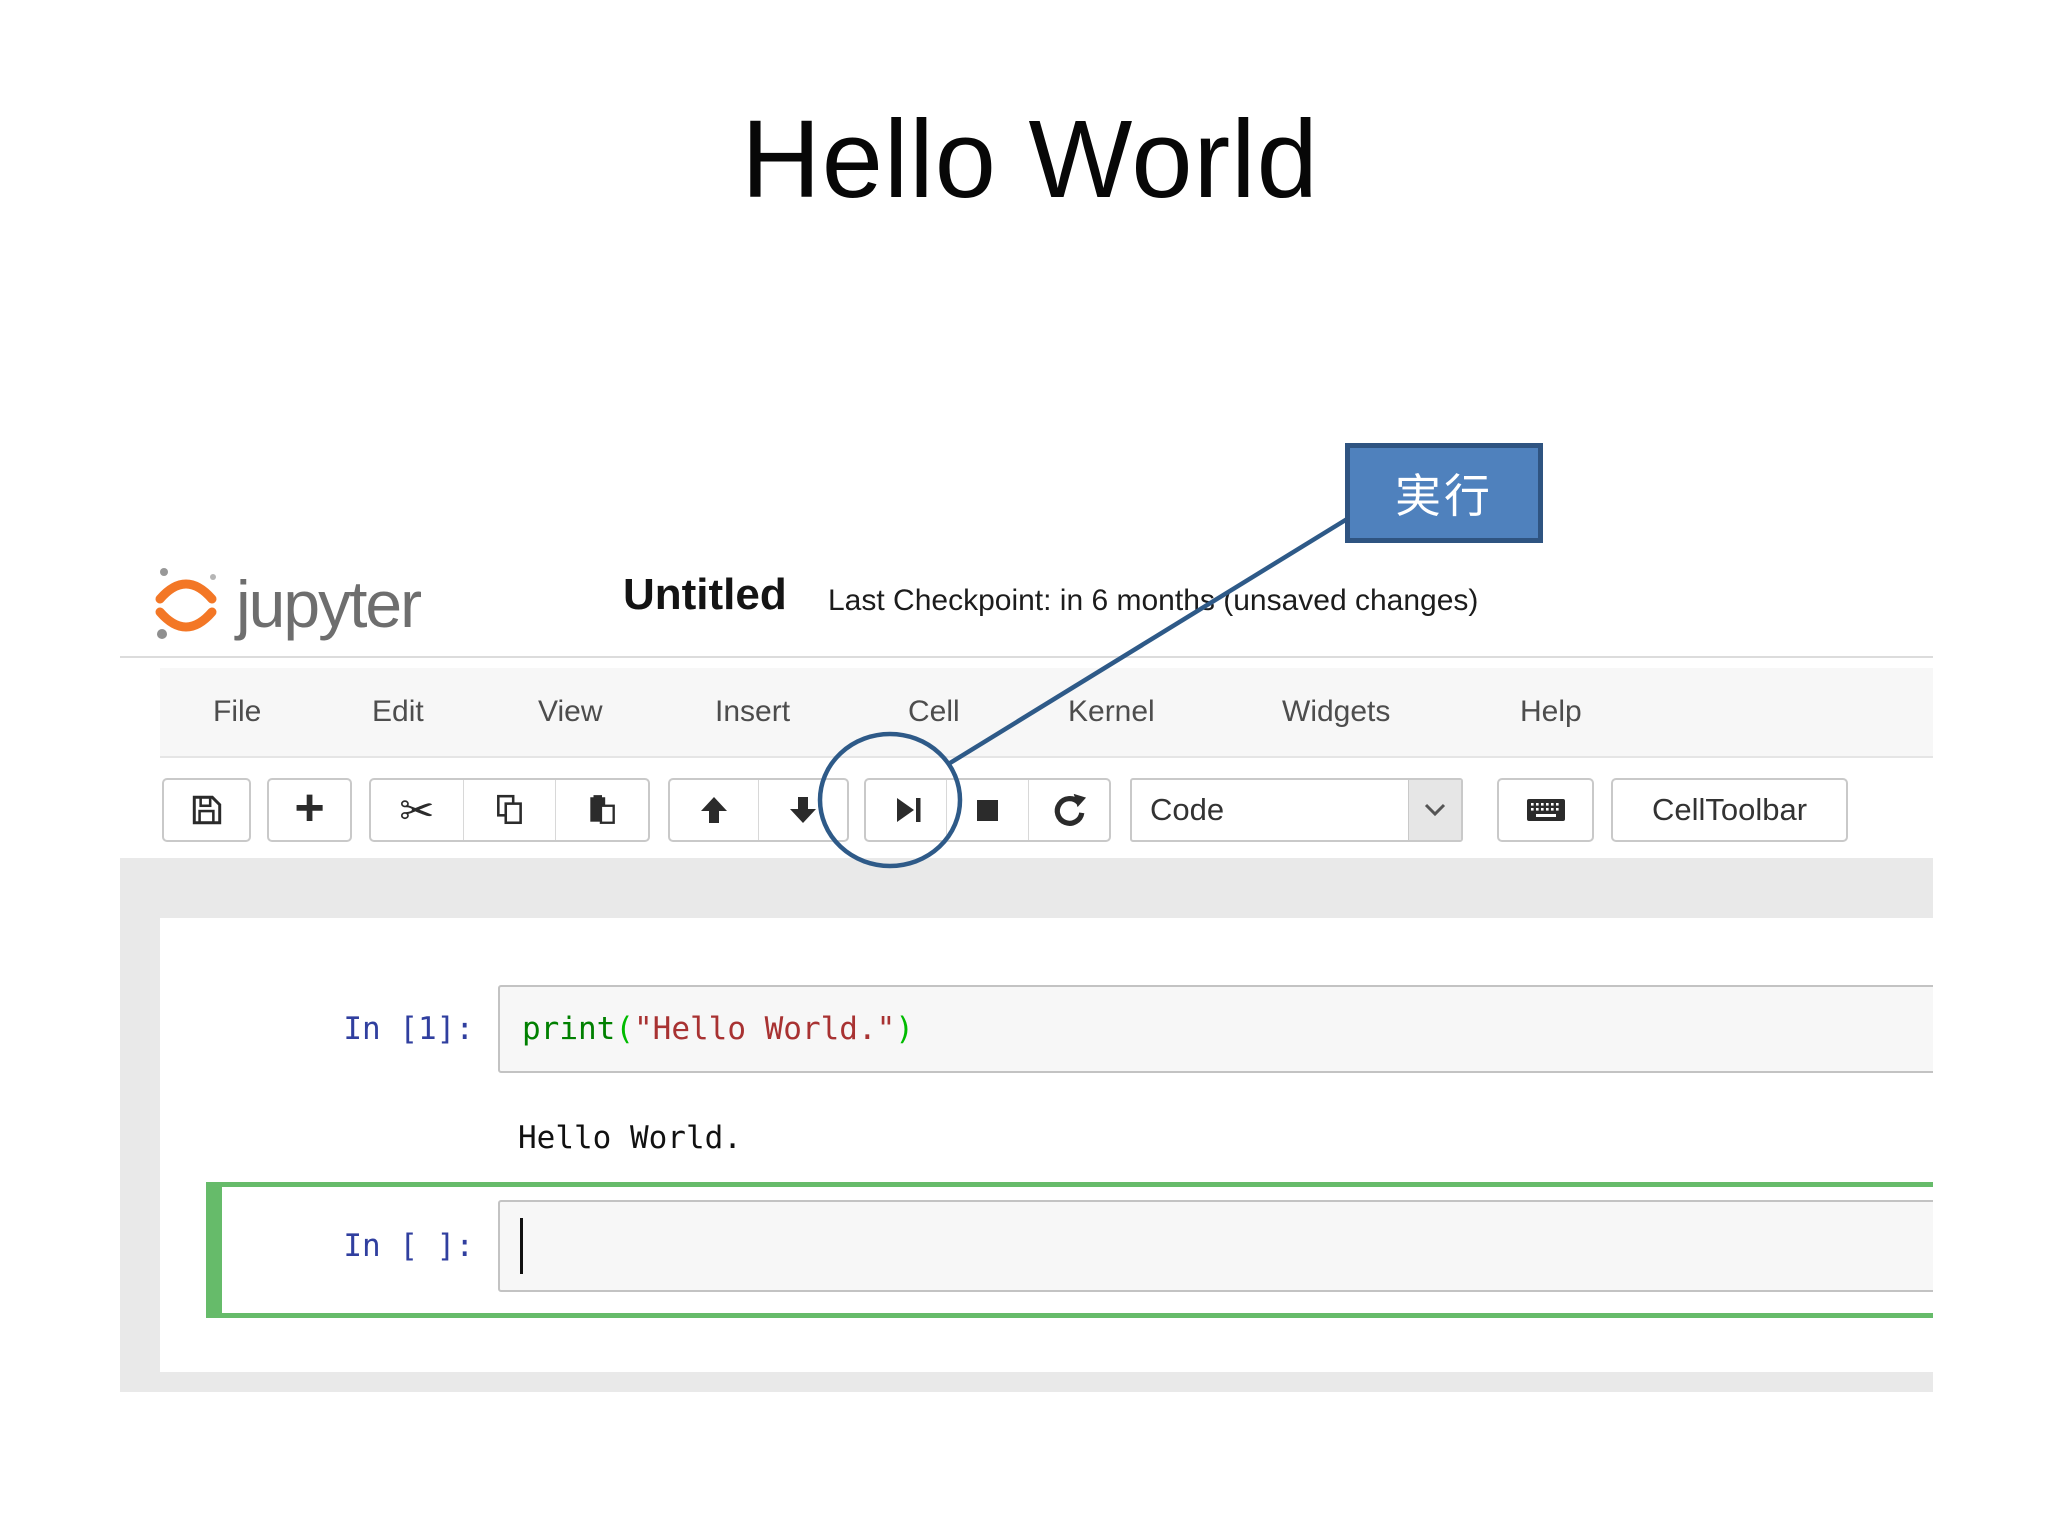 This screenshot has width=2048, height=1536. I want to click on save-button, so click(206, 810).